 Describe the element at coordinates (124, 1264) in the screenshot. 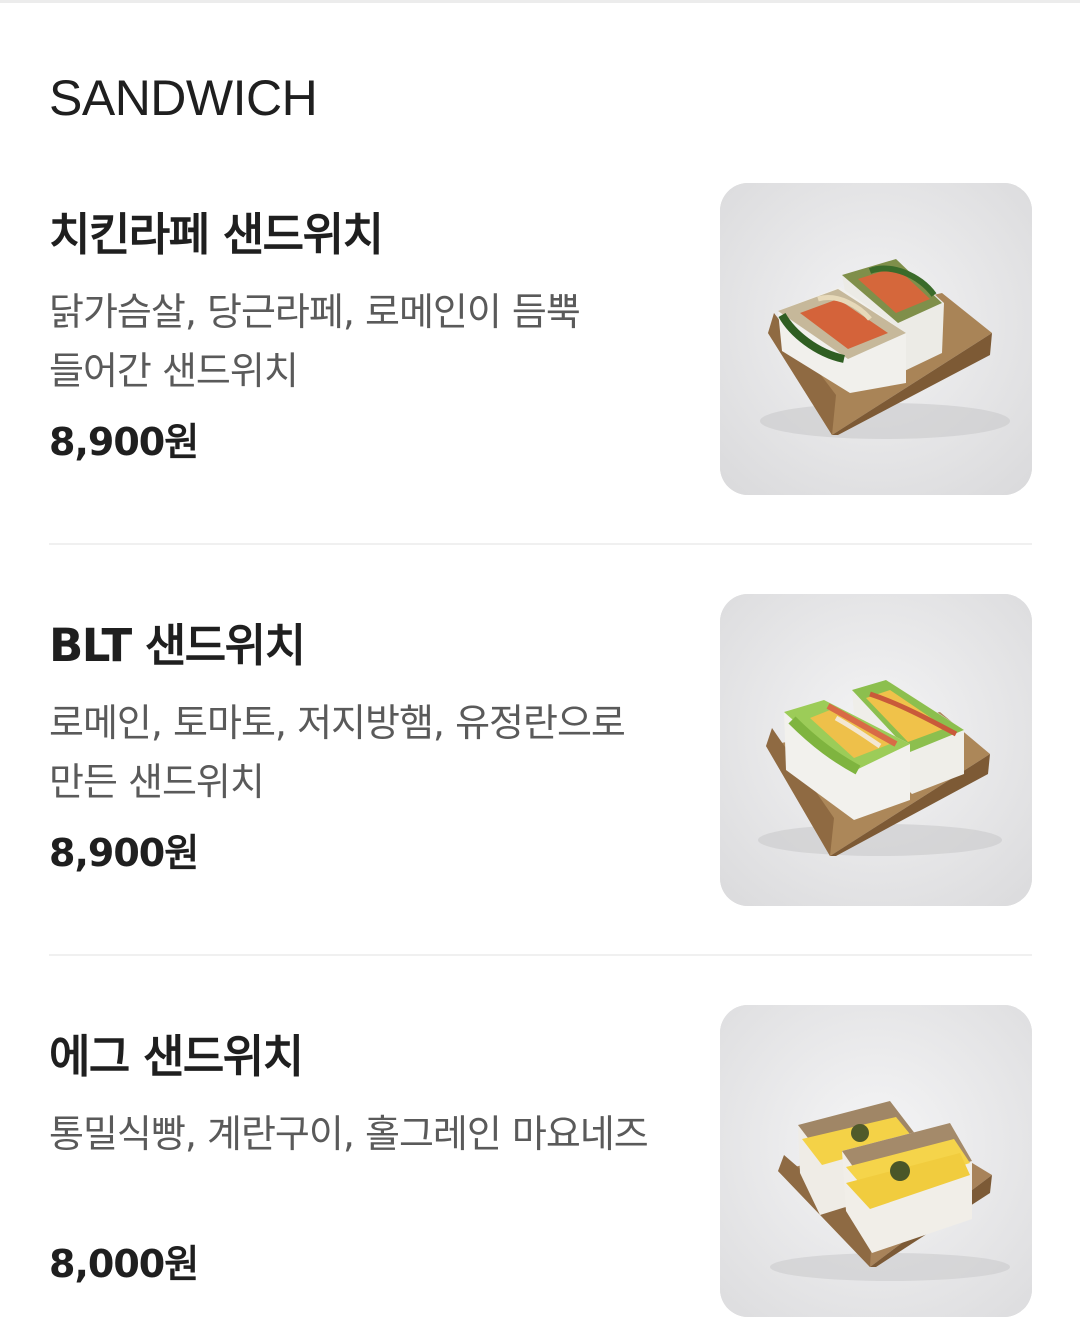

I see `item-price: 8,000원` at that location.